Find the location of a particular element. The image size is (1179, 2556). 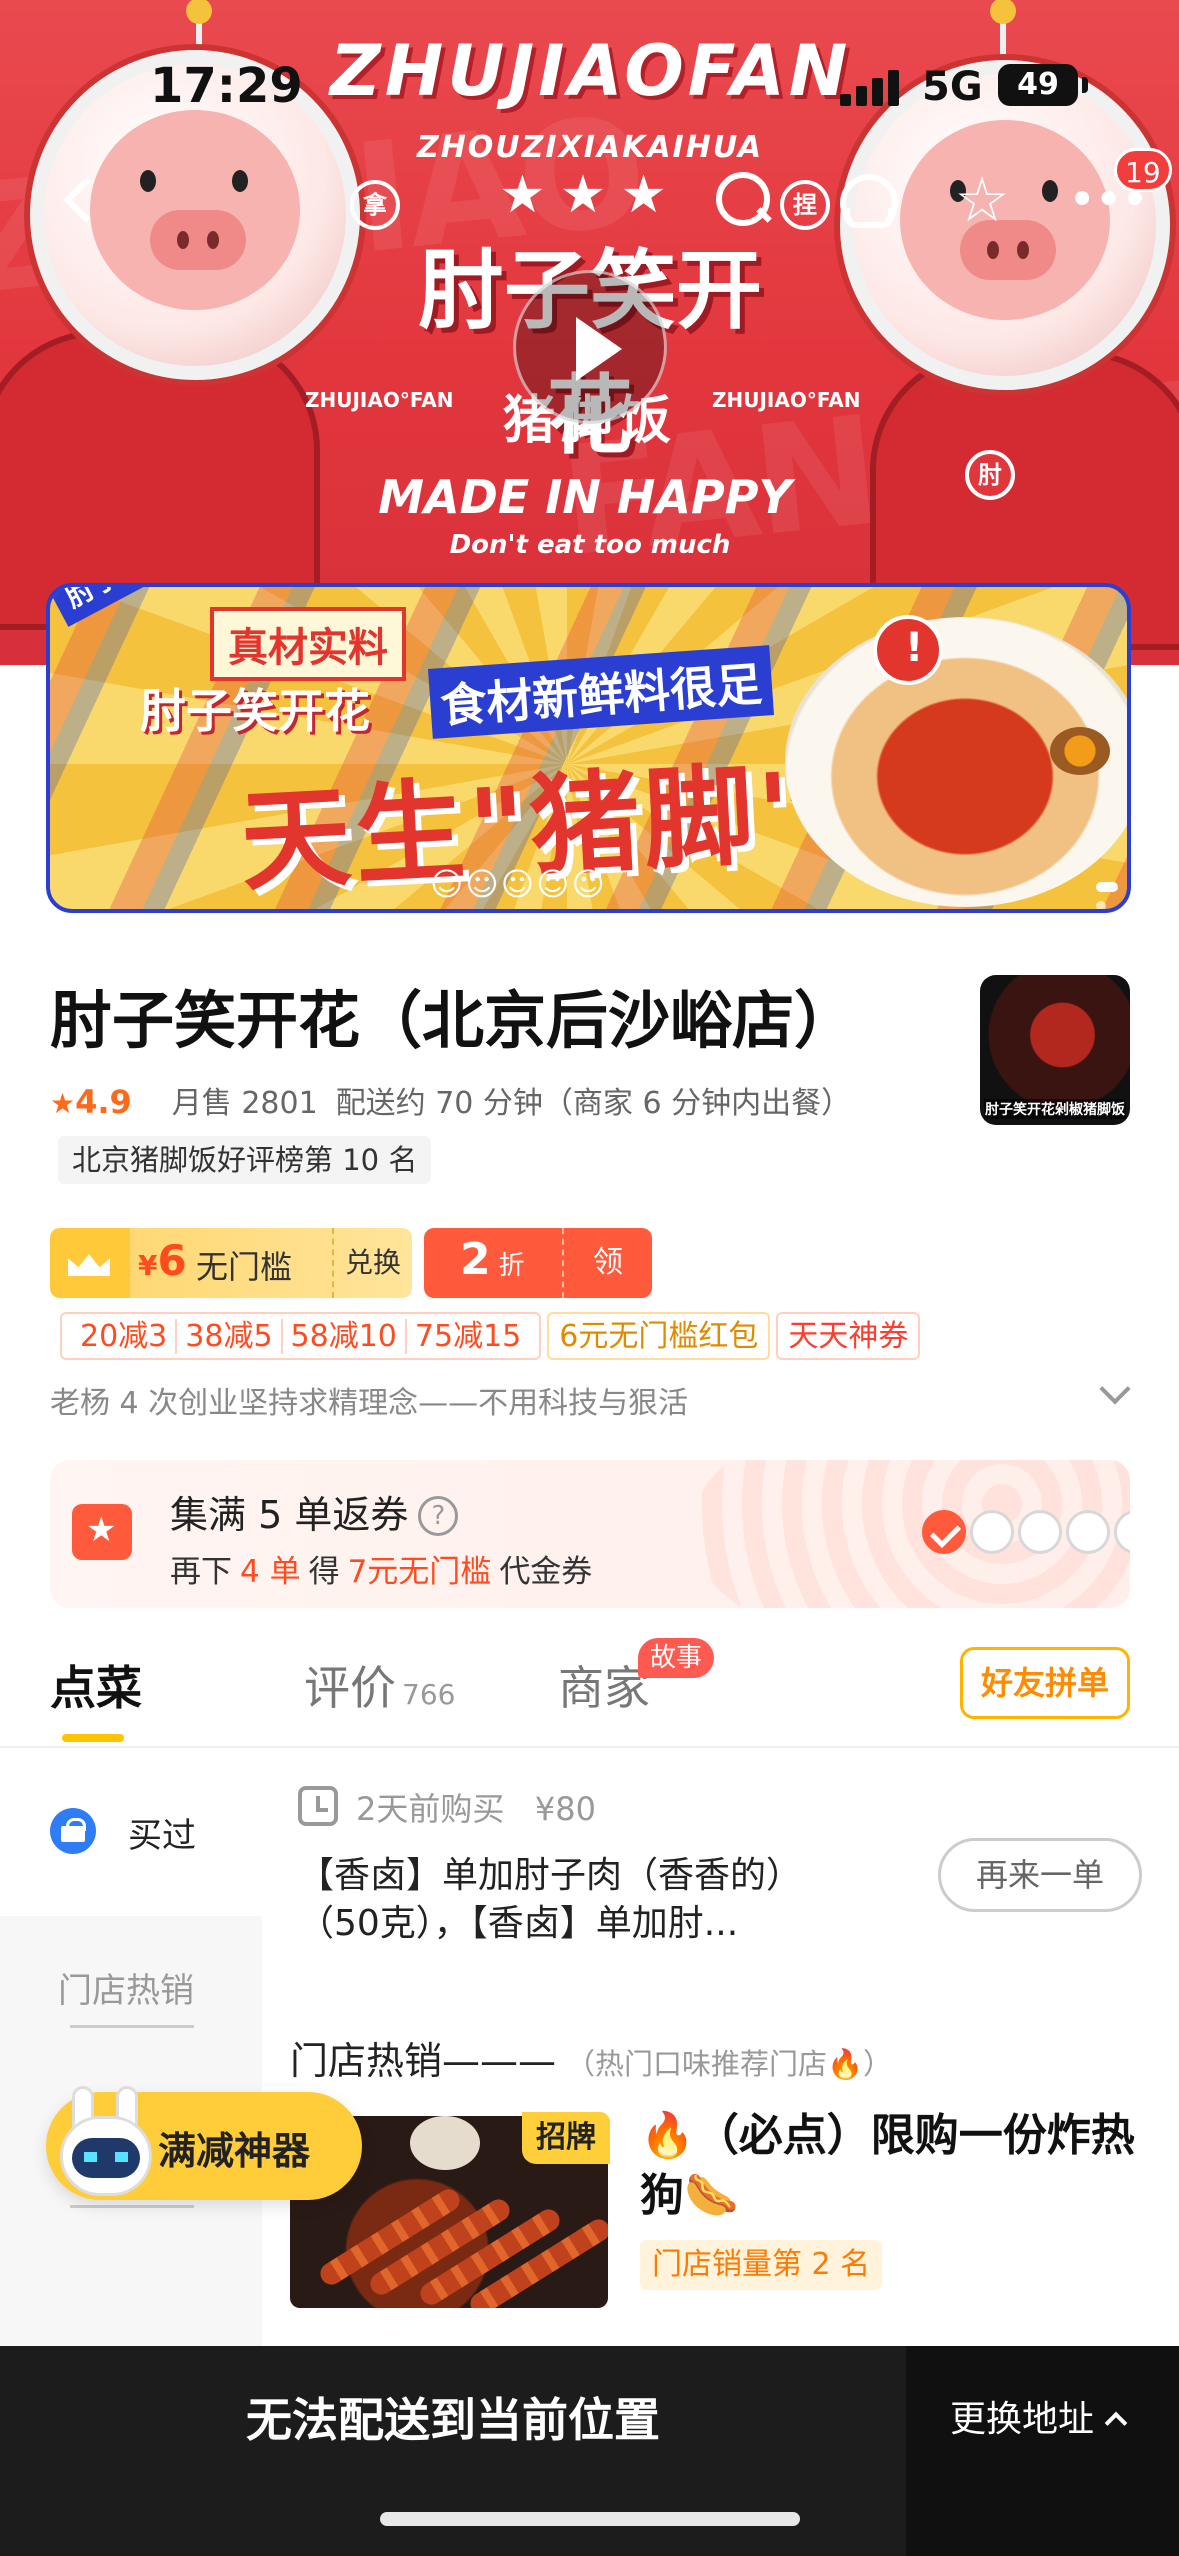

promotion-tags: 20减3 38减5 58减10 75减15 6元无门槛红包 天天神券 is located at coordinates (493, 1337).